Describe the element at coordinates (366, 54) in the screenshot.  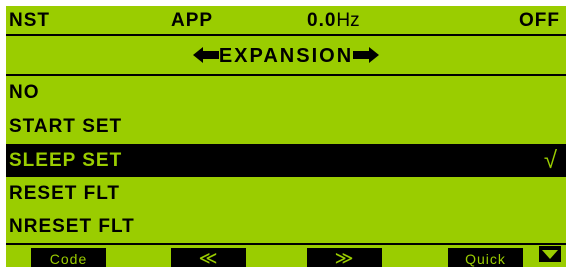
I see `right-arrow-icon` at that location.